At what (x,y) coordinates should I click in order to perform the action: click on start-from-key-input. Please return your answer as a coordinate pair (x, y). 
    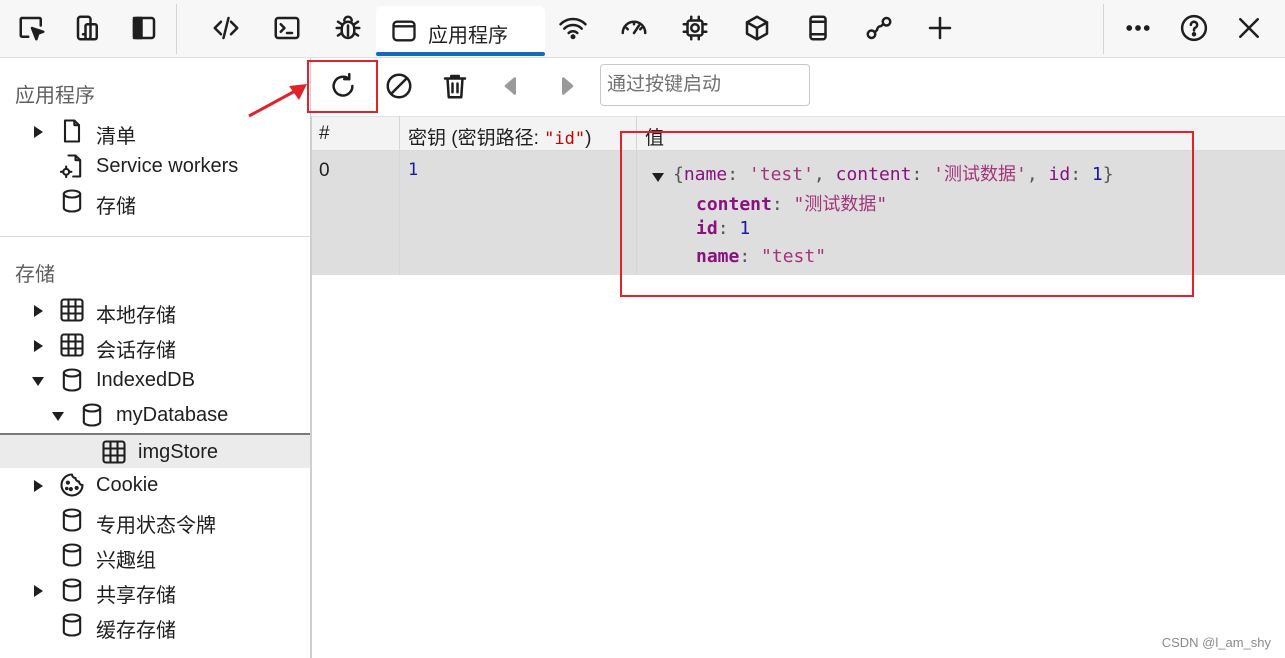
    Looking at the image, I should click on (705, 85).